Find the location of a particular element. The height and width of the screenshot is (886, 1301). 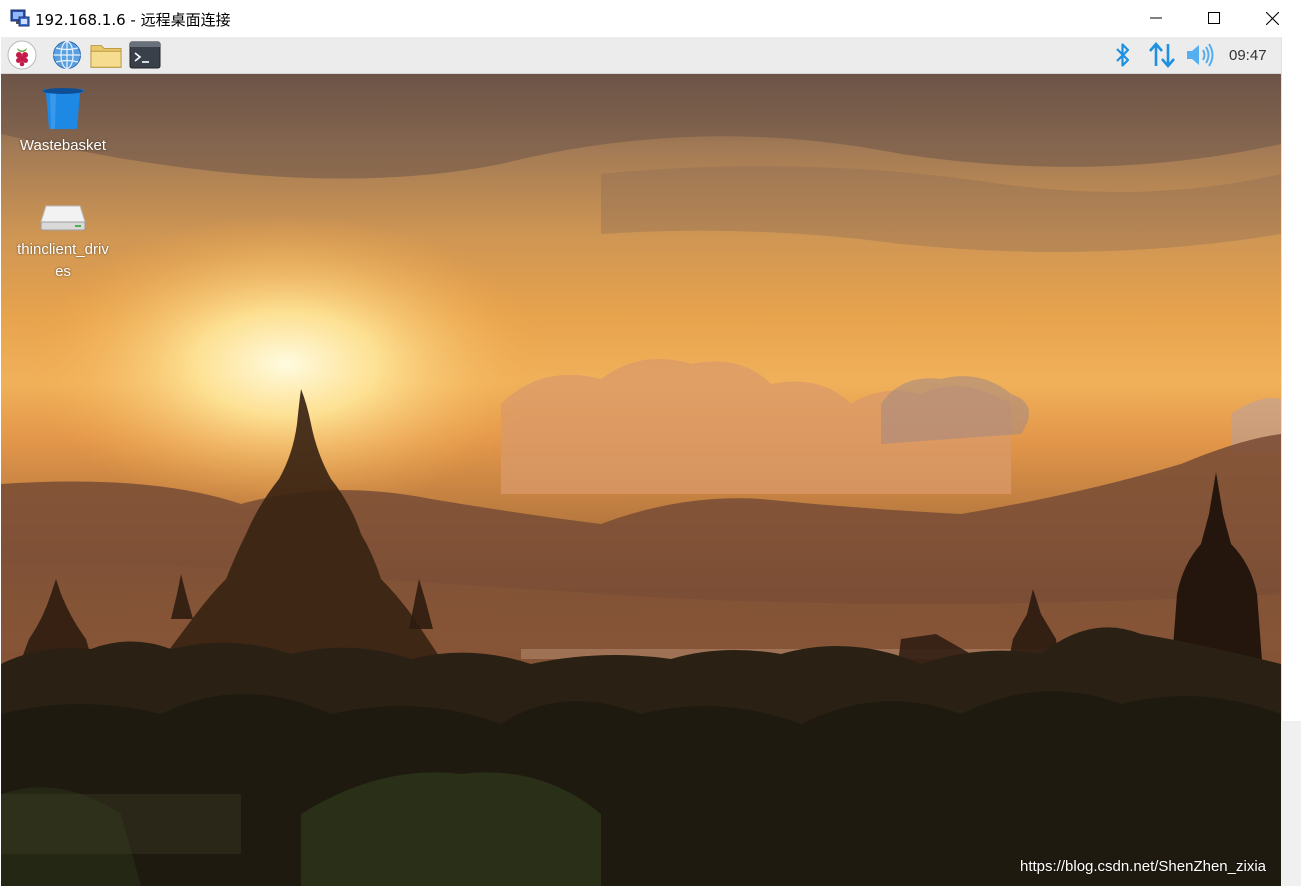

window-title: 192.168.1.6 - 远程桌面连接 is located at coordinates (133, 20).